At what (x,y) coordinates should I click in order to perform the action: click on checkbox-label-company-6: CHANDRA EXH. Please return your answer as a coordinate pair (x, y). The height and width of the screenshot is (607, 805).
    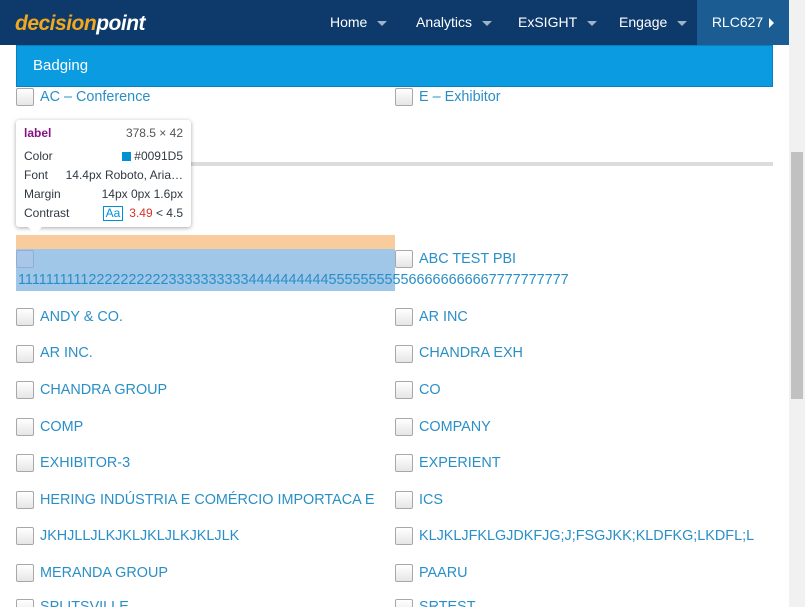
    Looking at the image, I should click on (471, 353).